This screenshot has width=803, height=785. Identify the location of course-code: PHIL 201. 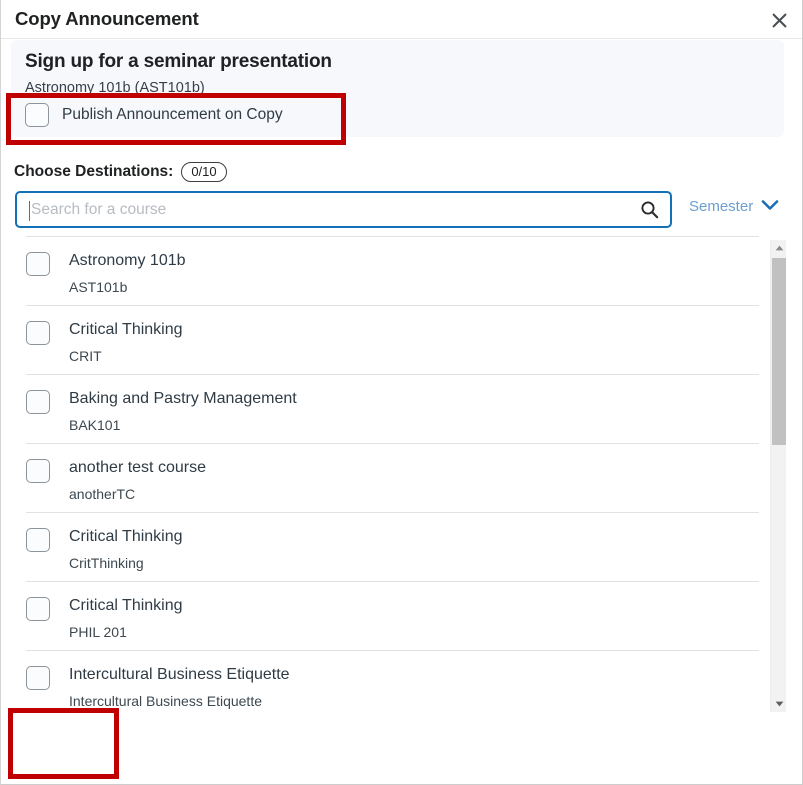
(98, 632).